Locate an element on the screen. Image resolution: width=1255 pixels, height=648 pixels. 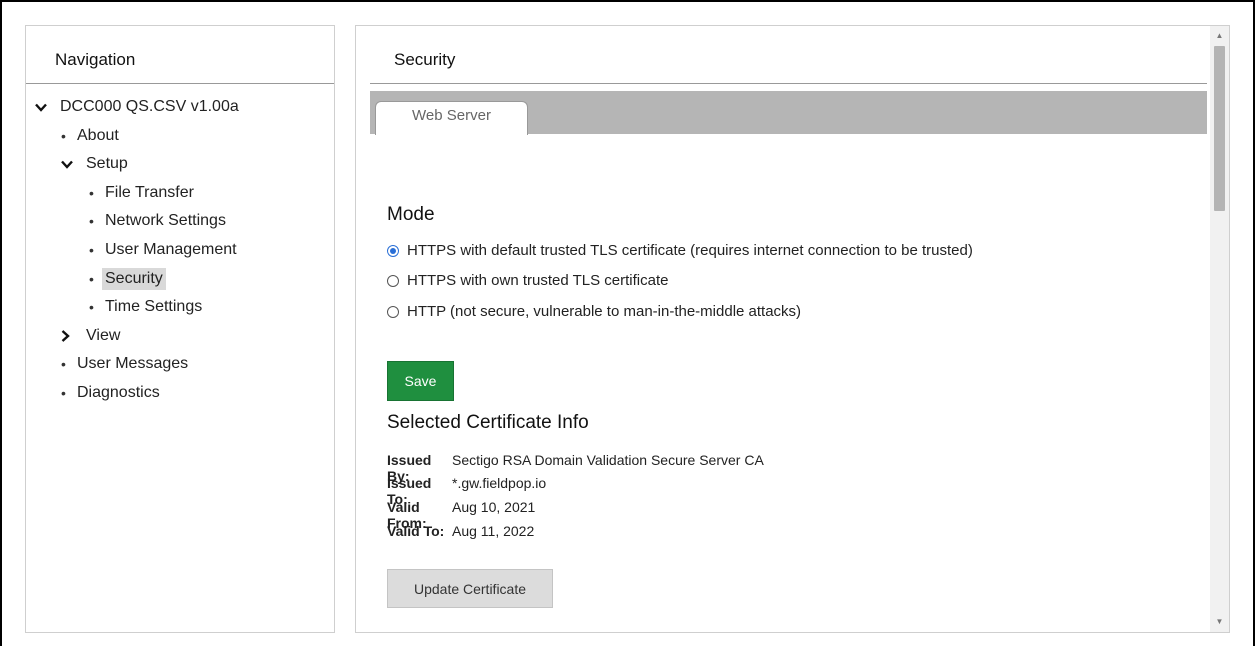
nav-item-user-management: • User Management is located at coordinates (164, 250).